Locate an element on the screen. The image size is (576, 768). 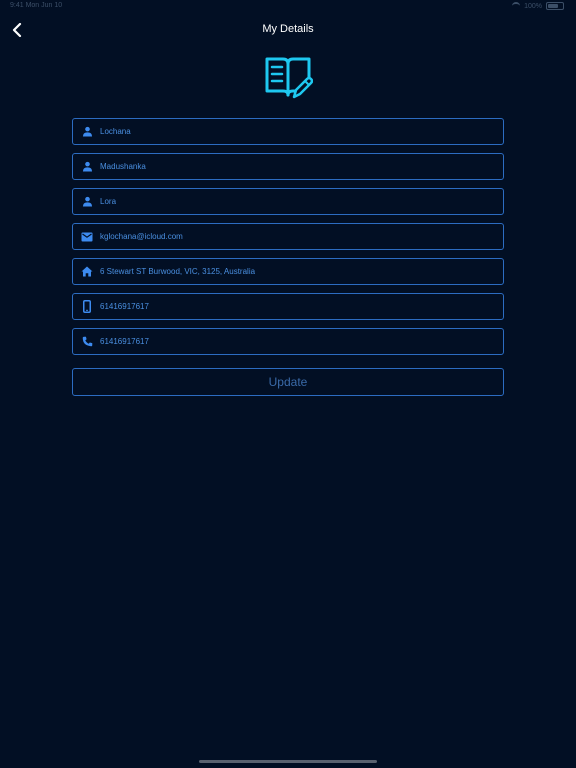
nickname-field: Lora is located at coordinates (288, 201).